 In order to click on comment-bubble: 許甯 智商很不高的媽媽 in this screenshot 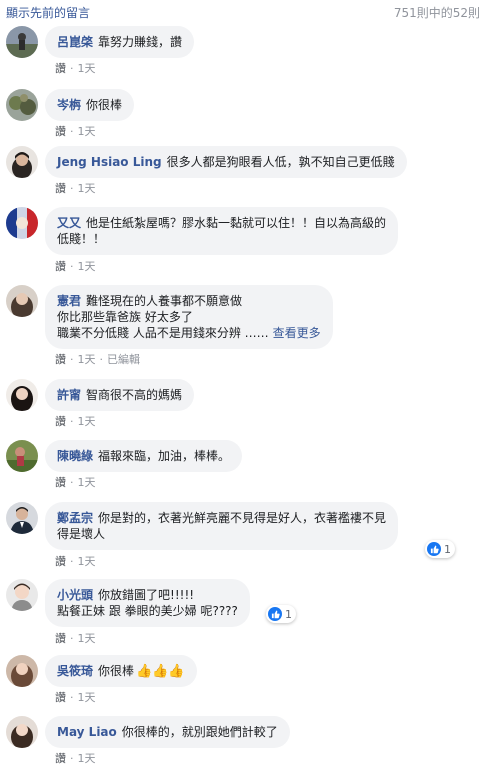, I will do `click(120, 395)`.